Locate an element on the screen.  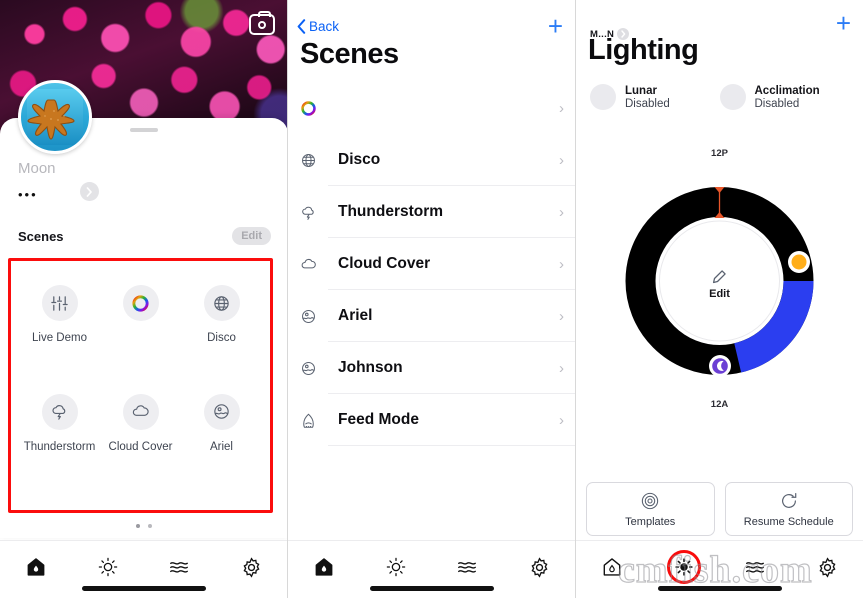
chevron-right-glyph is located at coordinates (89, 191).